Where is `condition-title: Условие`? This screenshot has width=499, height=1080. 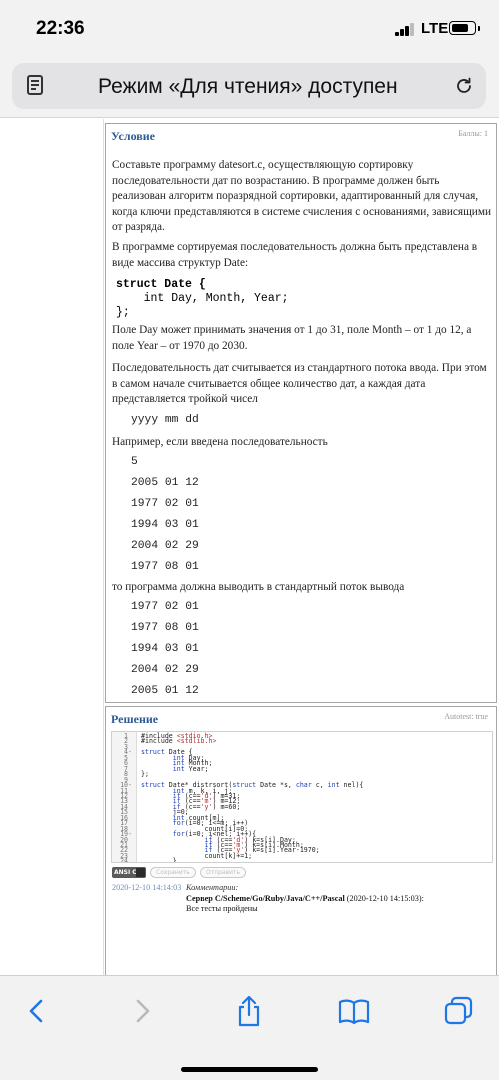
condition-title: Условие is located at coordinates (133, 136).